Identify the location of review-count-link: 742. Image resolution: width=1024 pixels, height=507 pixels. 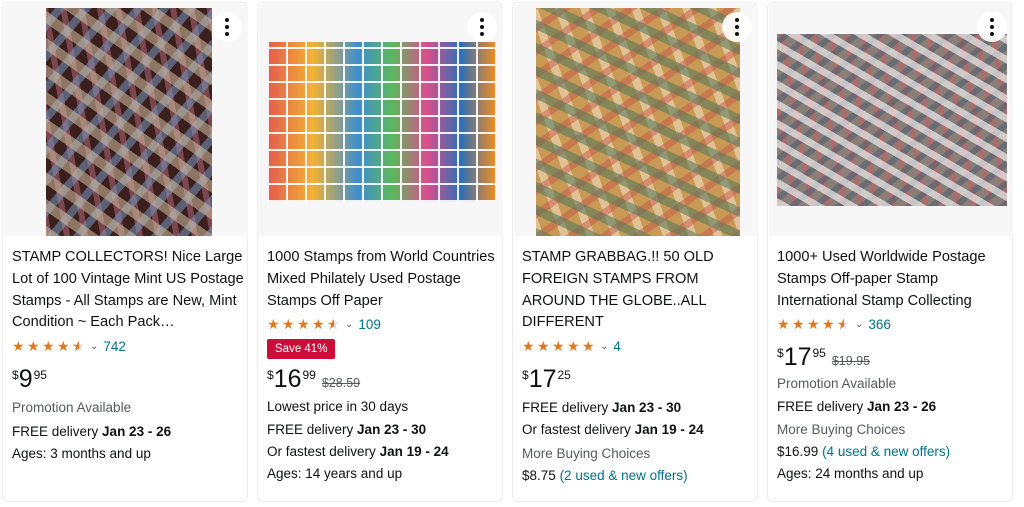
(114, 346).